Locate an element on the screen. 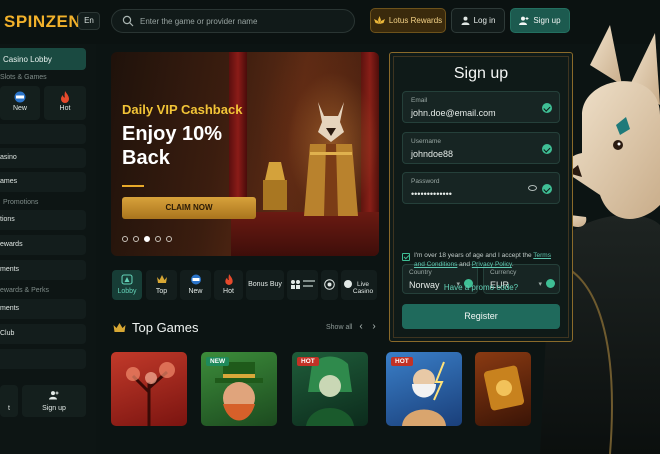  register-button: Register is located at coordinates (481, 316).